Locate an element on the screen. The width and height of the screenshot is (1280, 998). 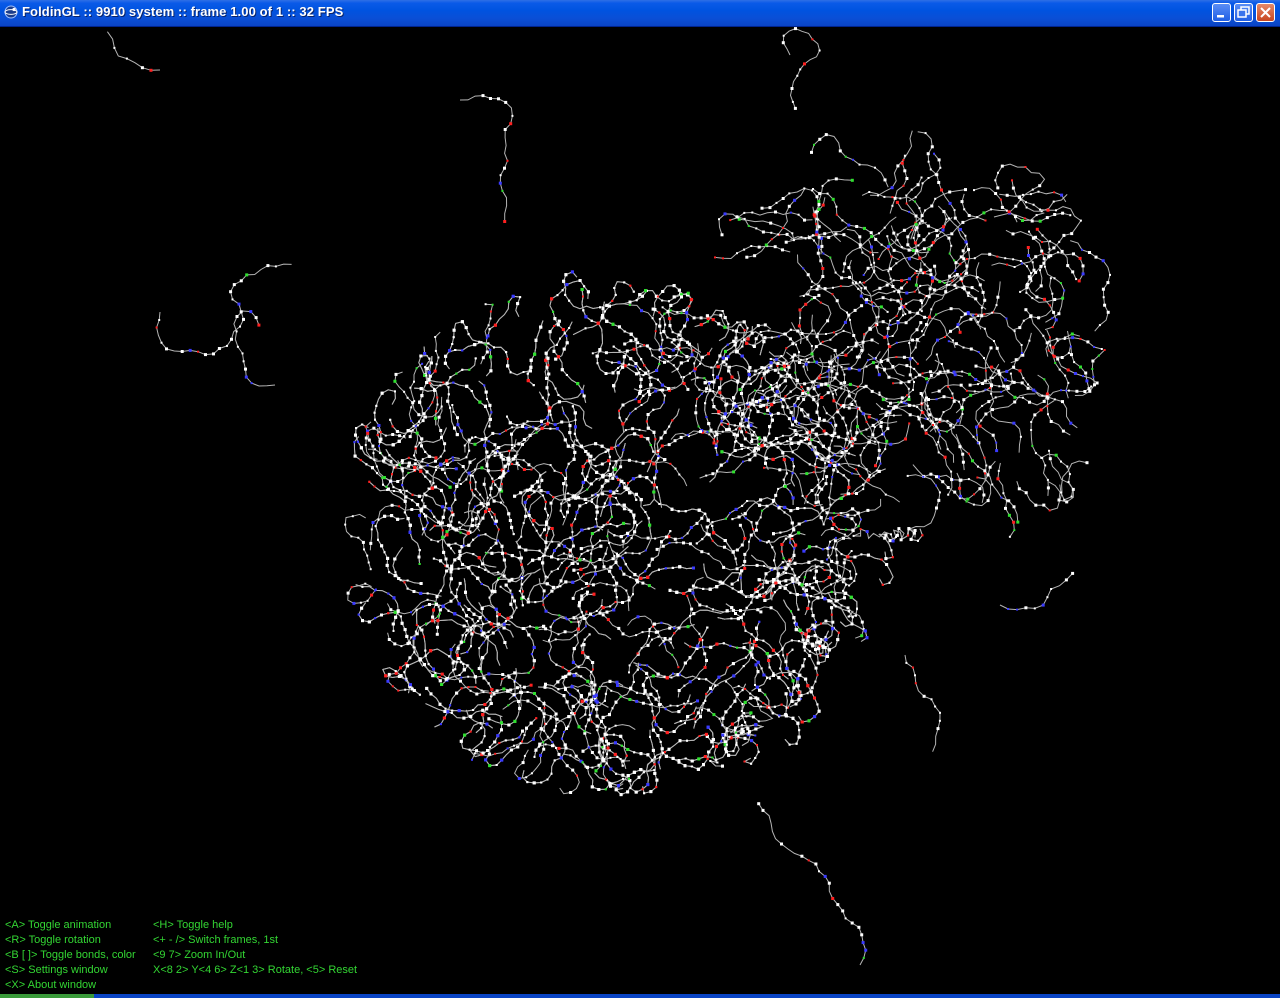
help-line: <9 7> Zoom In/Out is located at coordinates (199, 955).